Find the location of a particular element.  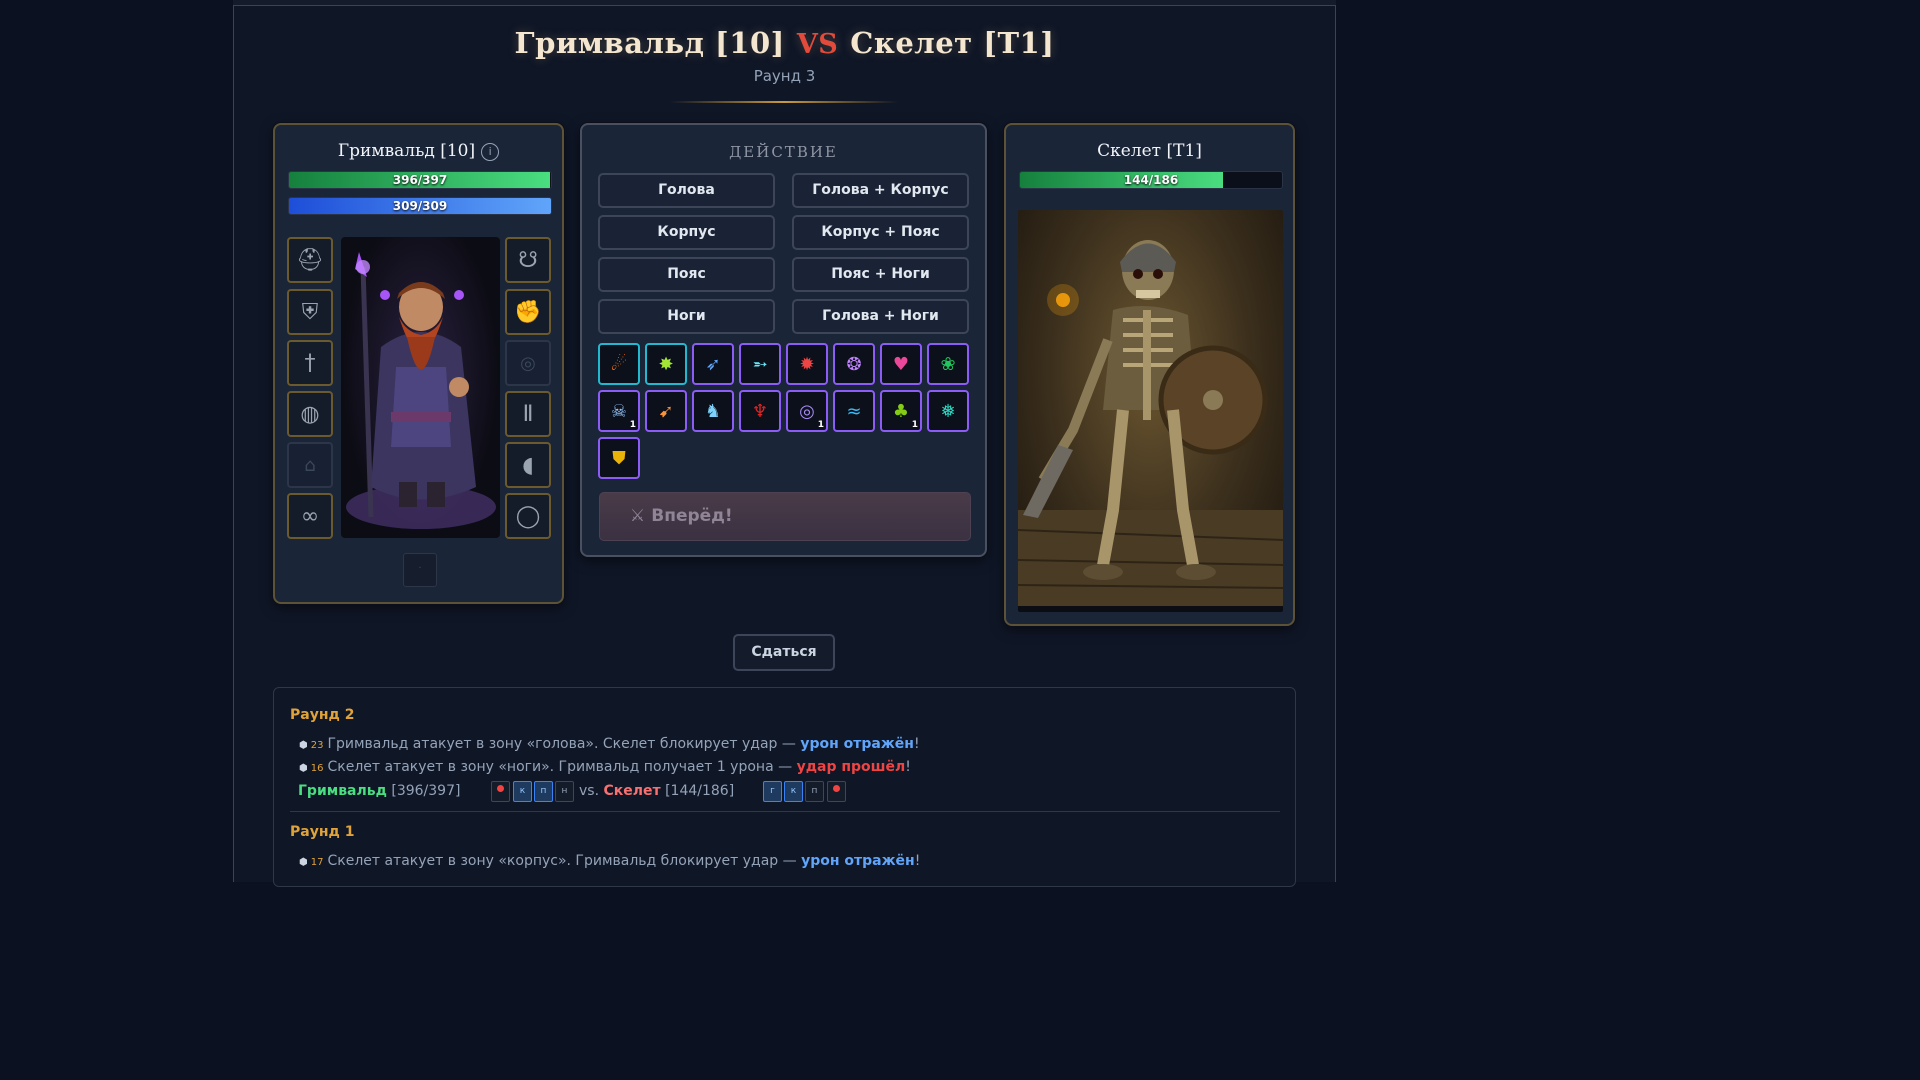

crossed-swords-icon: ⚔ is located at coordinates (638, 516).